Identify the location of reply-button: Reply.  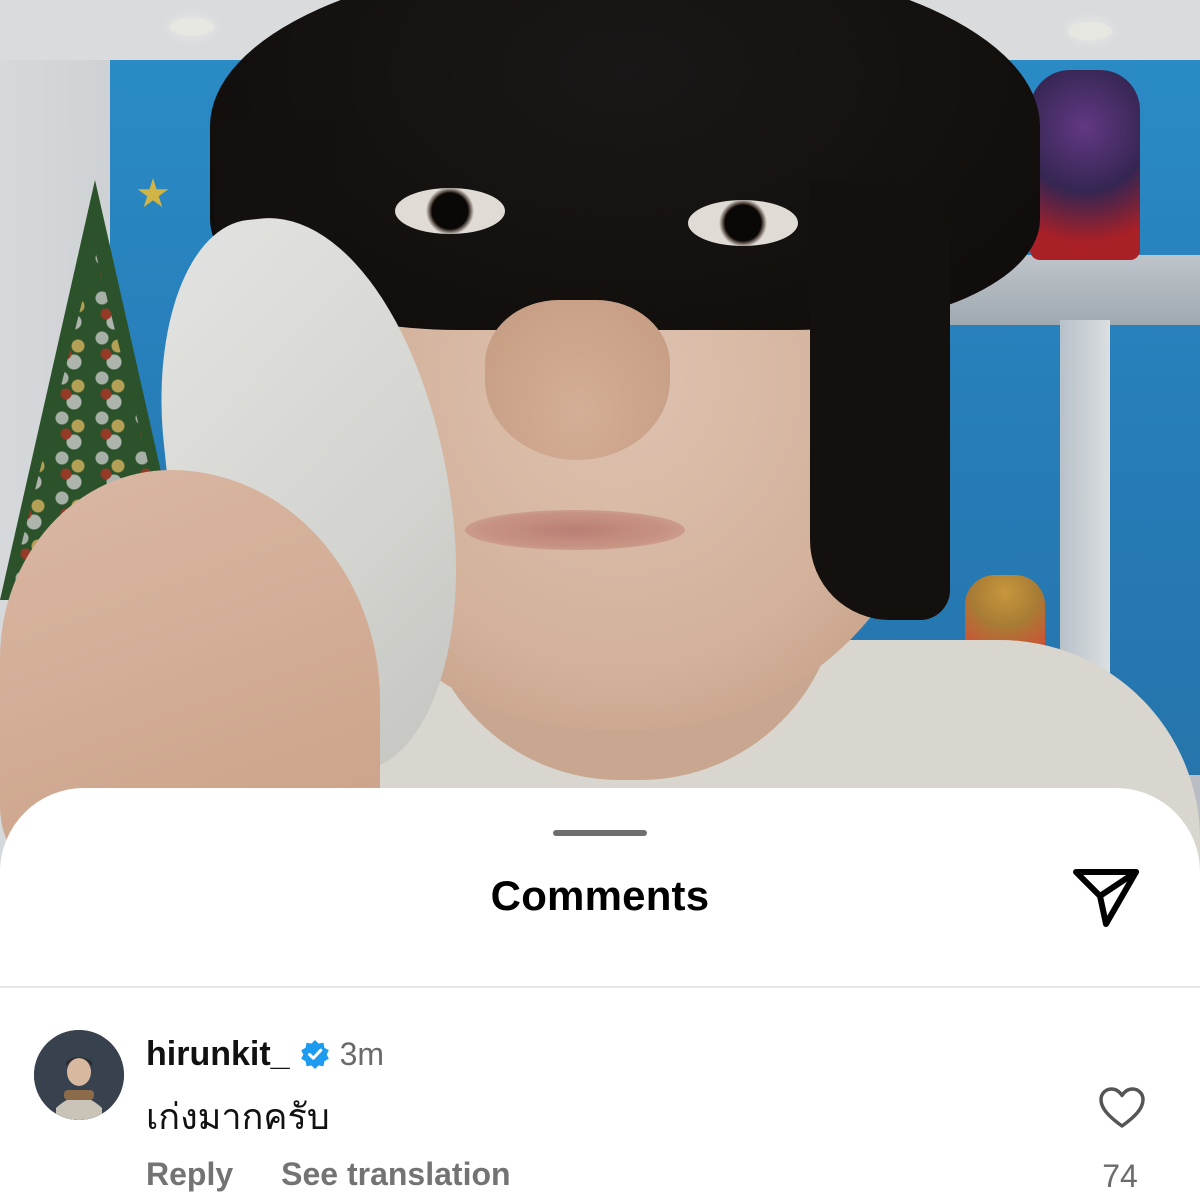
(189, 1174).